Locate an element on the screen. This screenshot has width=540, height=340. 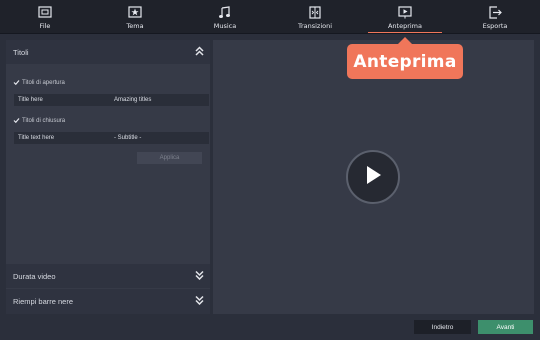
closing-subtitle-input: - Subtitle - is located at coordinates (159, 138).